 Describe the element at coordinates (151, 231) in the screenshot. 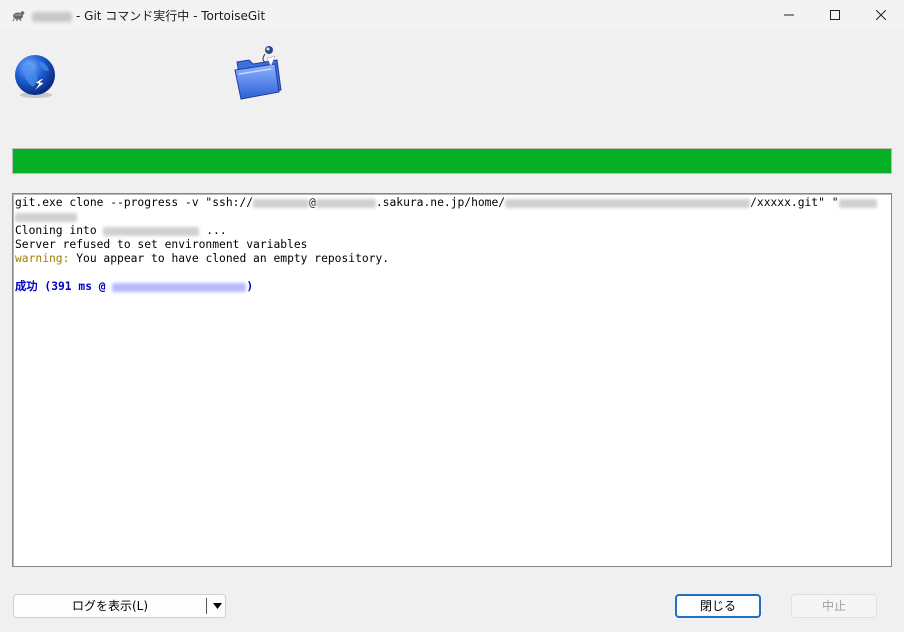

I see `redacted-clone-target` at that location.